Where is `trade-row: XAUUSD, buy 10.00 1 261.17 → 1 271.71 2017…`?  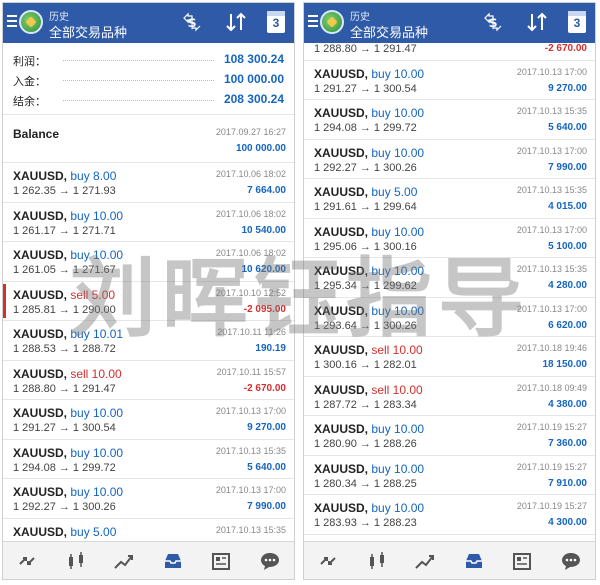 trade-row: XAUUSD, buy 10.00 1 261.17 → 1 271.71 2017… is located at coordinates (148, 222).